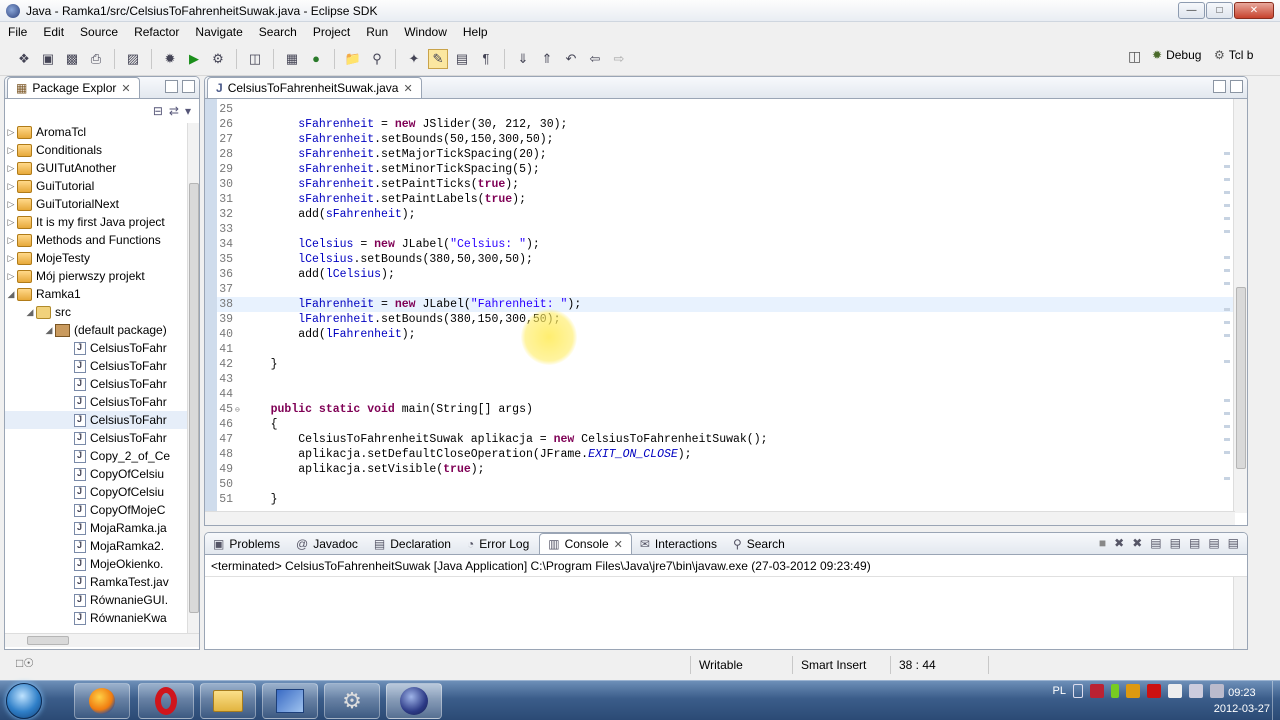 This screenshot has width=1280, height=720. I want to click on antivirus-icon, so click(1154, 691).